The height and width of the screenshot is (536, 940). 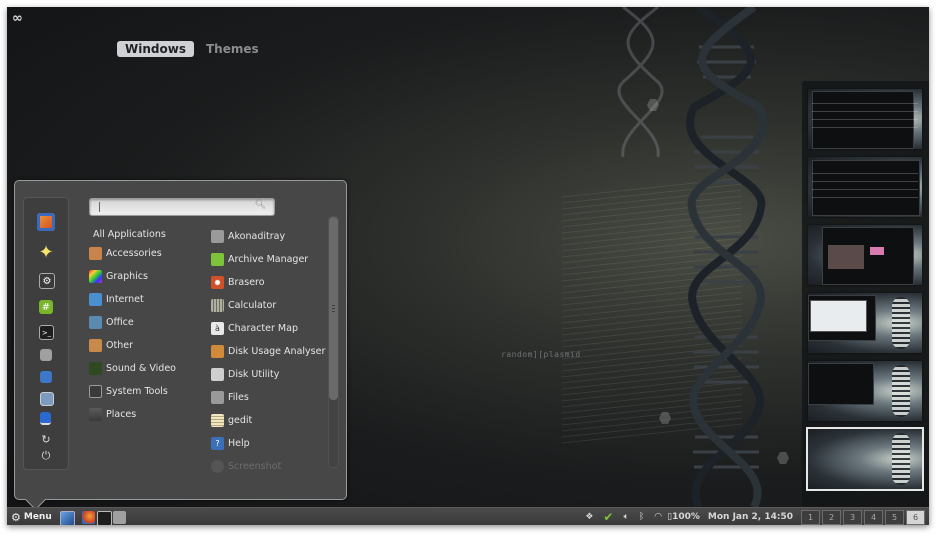 What do you see at coordinates (95, 391) in the screenshot?
I see `system-tools-icon` at bounding box center [95, 391].